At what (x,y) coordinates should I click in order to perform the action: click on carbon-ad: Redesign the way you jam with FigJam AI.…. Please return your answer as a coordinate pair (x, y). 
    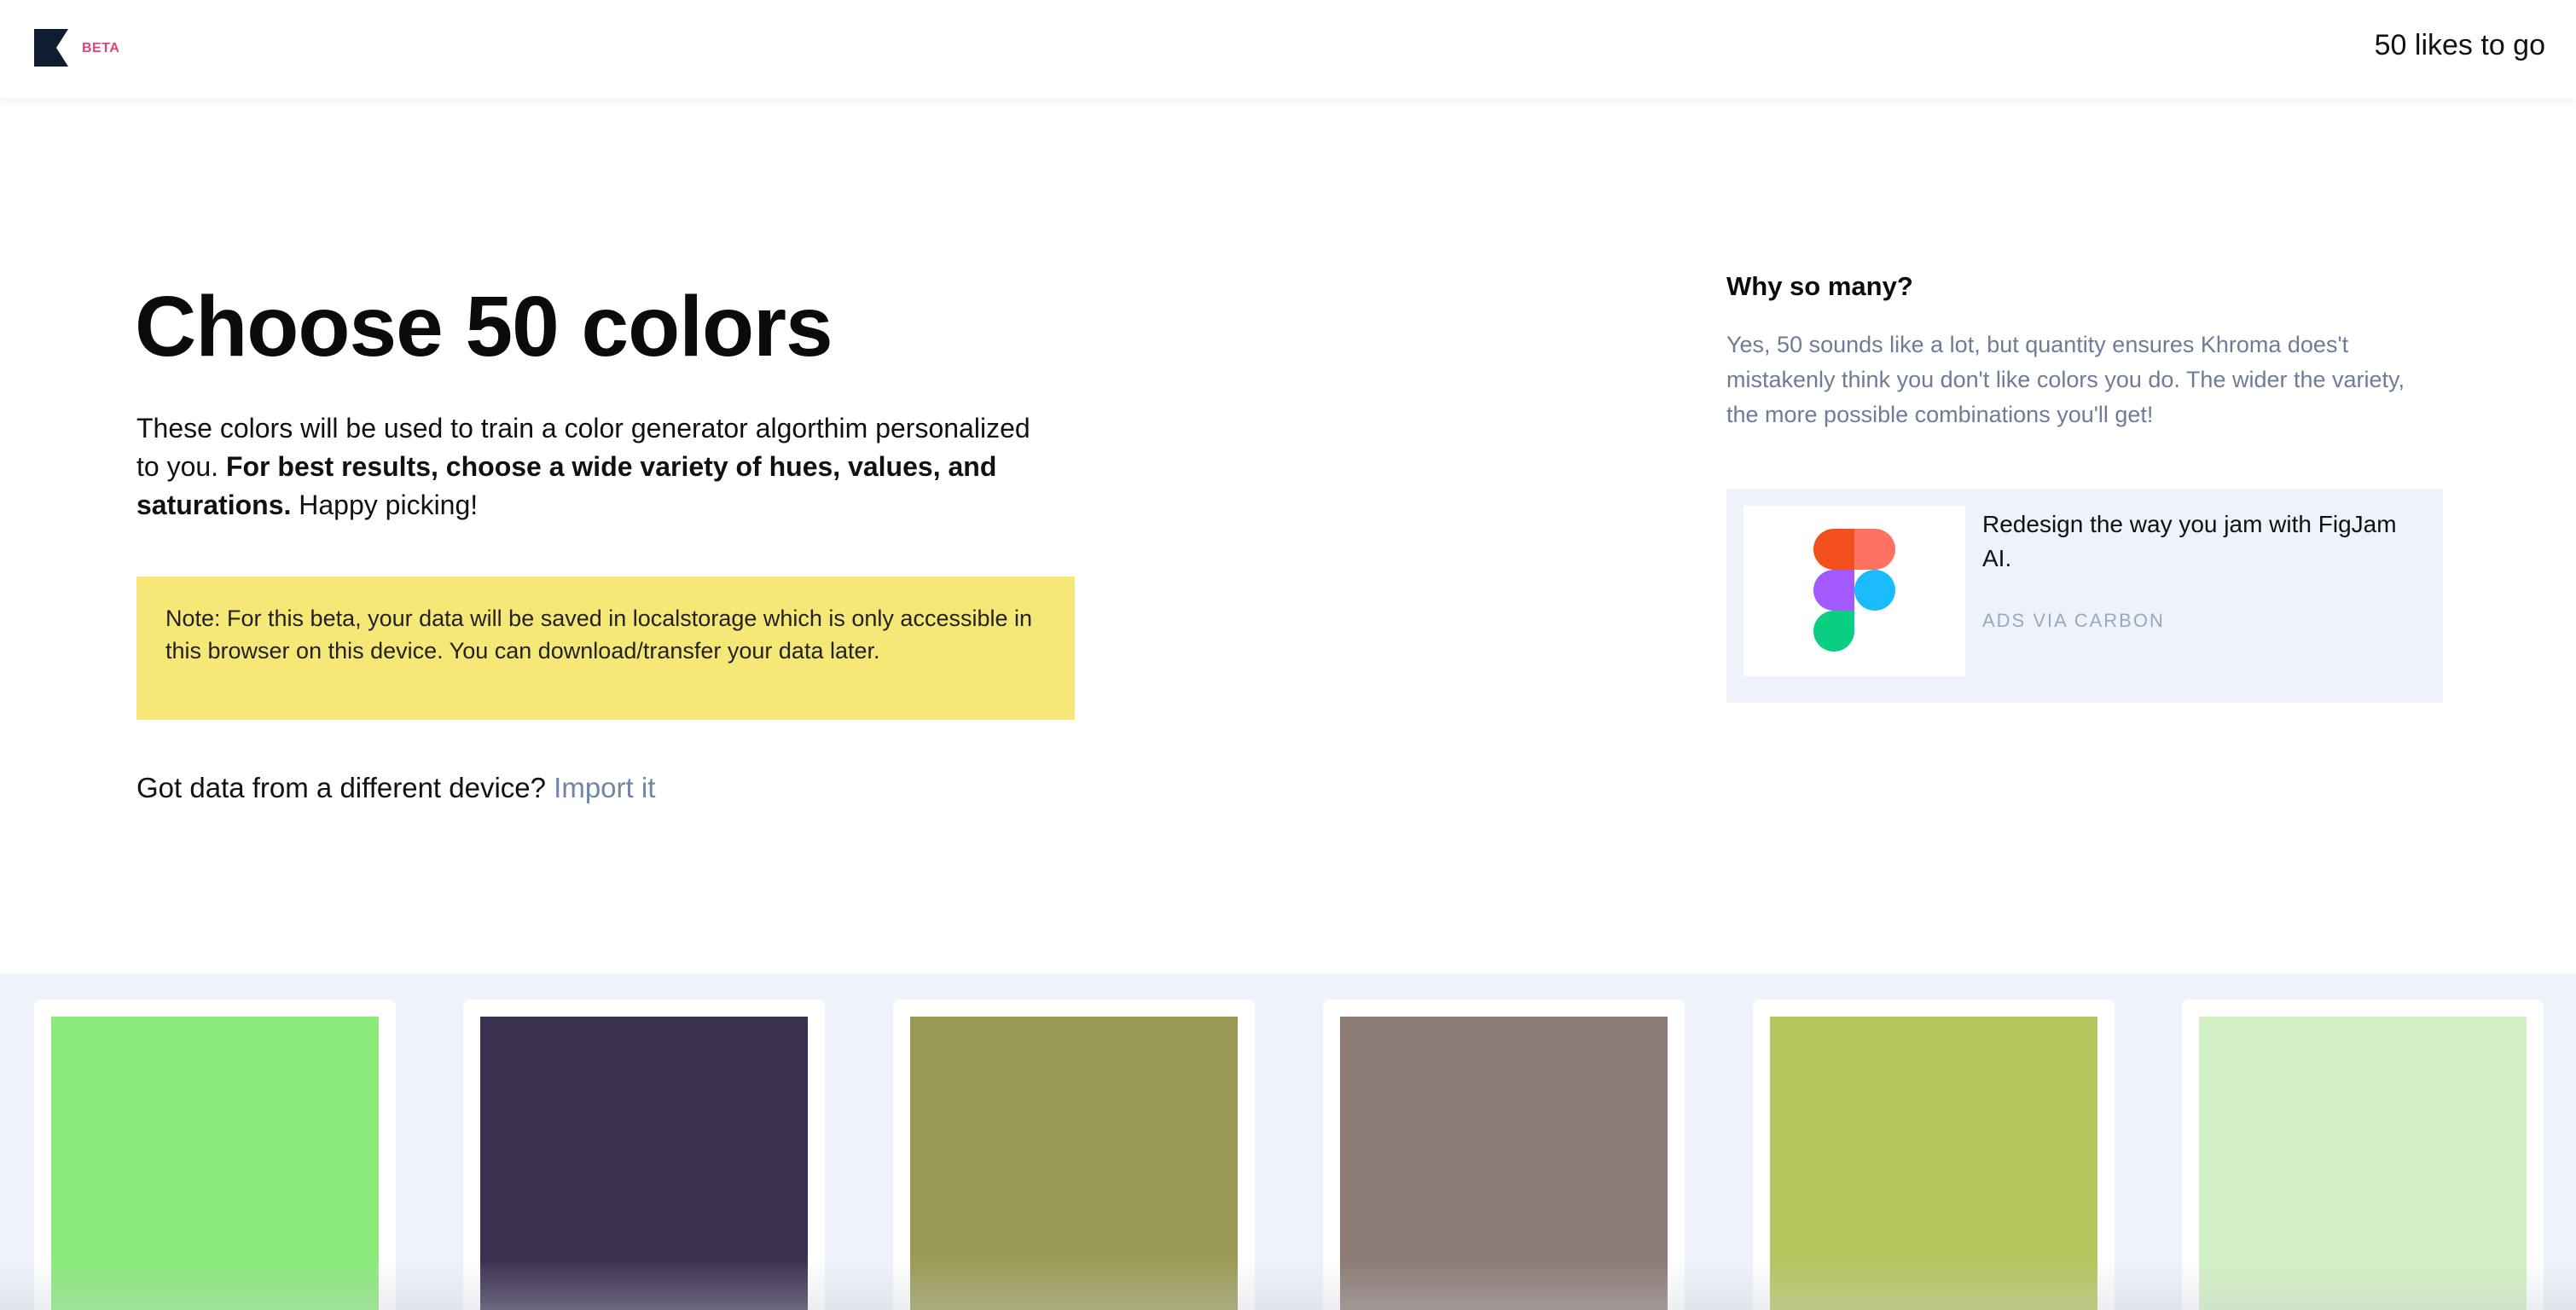
    Looking at the image, I should click on (2084, 596).